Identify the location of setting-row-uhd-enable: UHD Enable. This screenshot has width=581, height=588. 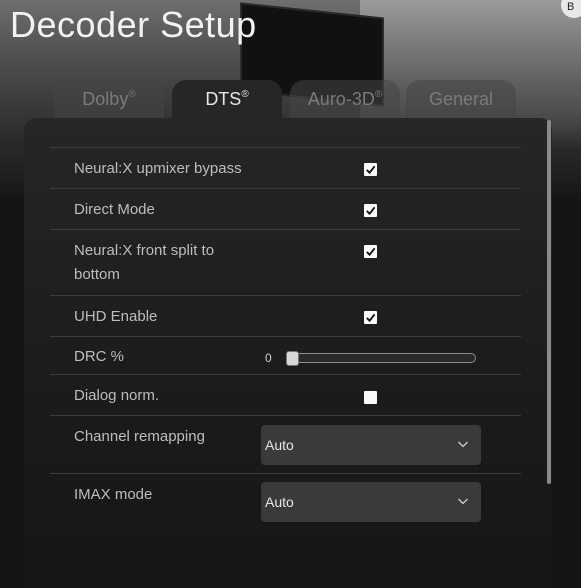
(285, 315).